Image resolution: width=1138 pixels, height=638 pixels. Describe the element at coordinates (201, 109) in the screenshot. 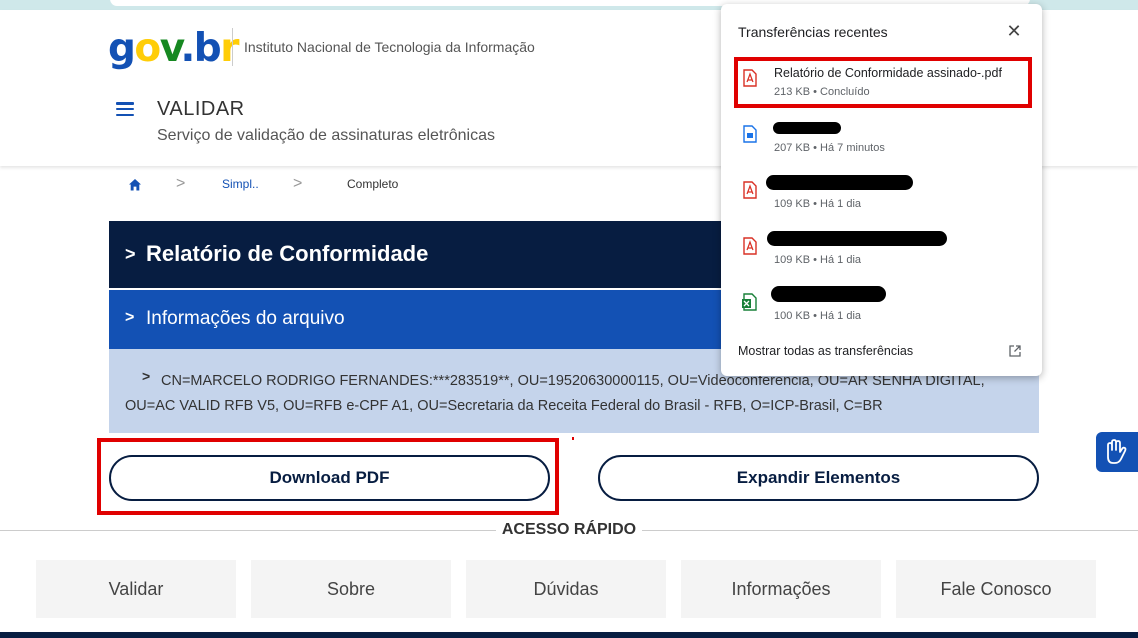

I see `page-title: VALIDAR` at that location.